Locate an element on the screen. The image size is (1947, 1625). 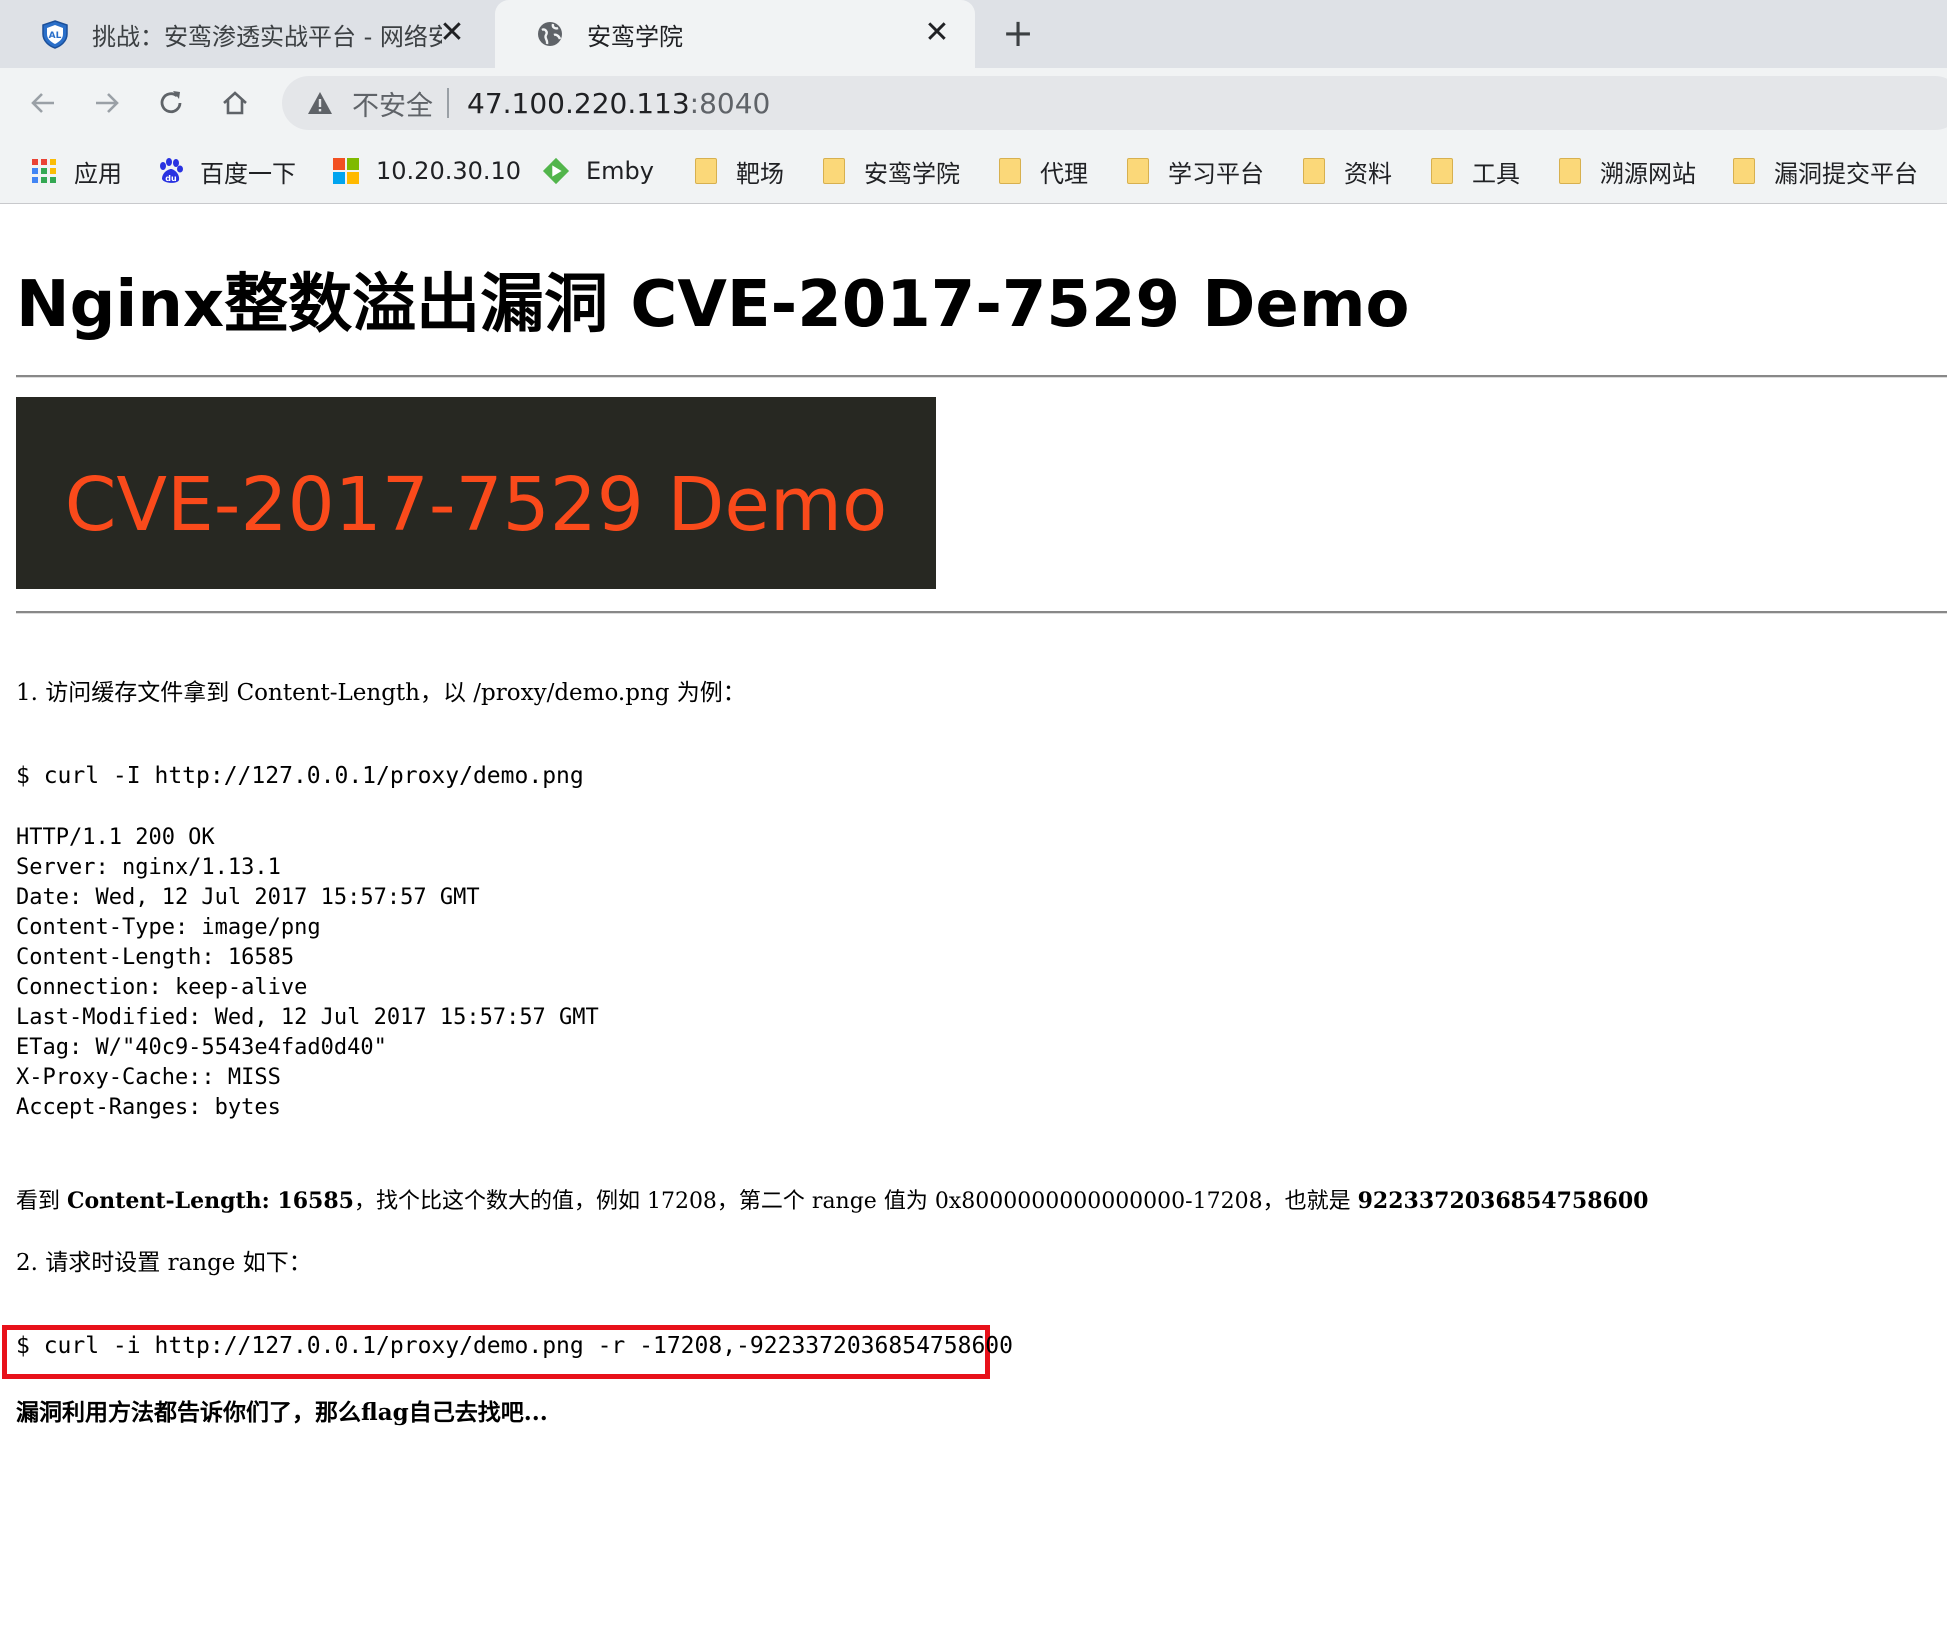
back-arrow-icon is located at coordinates (43, 103).